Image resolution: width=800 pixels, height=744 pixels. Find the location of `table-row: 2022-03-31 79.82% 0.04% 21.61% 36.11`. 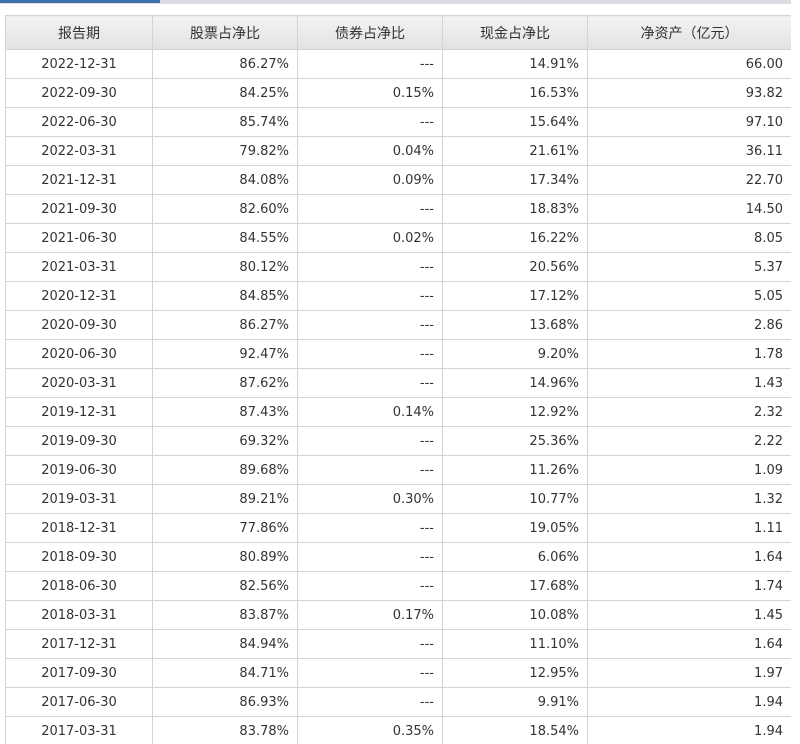

table-row: 2022-03-31 79.82% 0.04% 21.61% 36.11 is located at coordinates (398, 151).